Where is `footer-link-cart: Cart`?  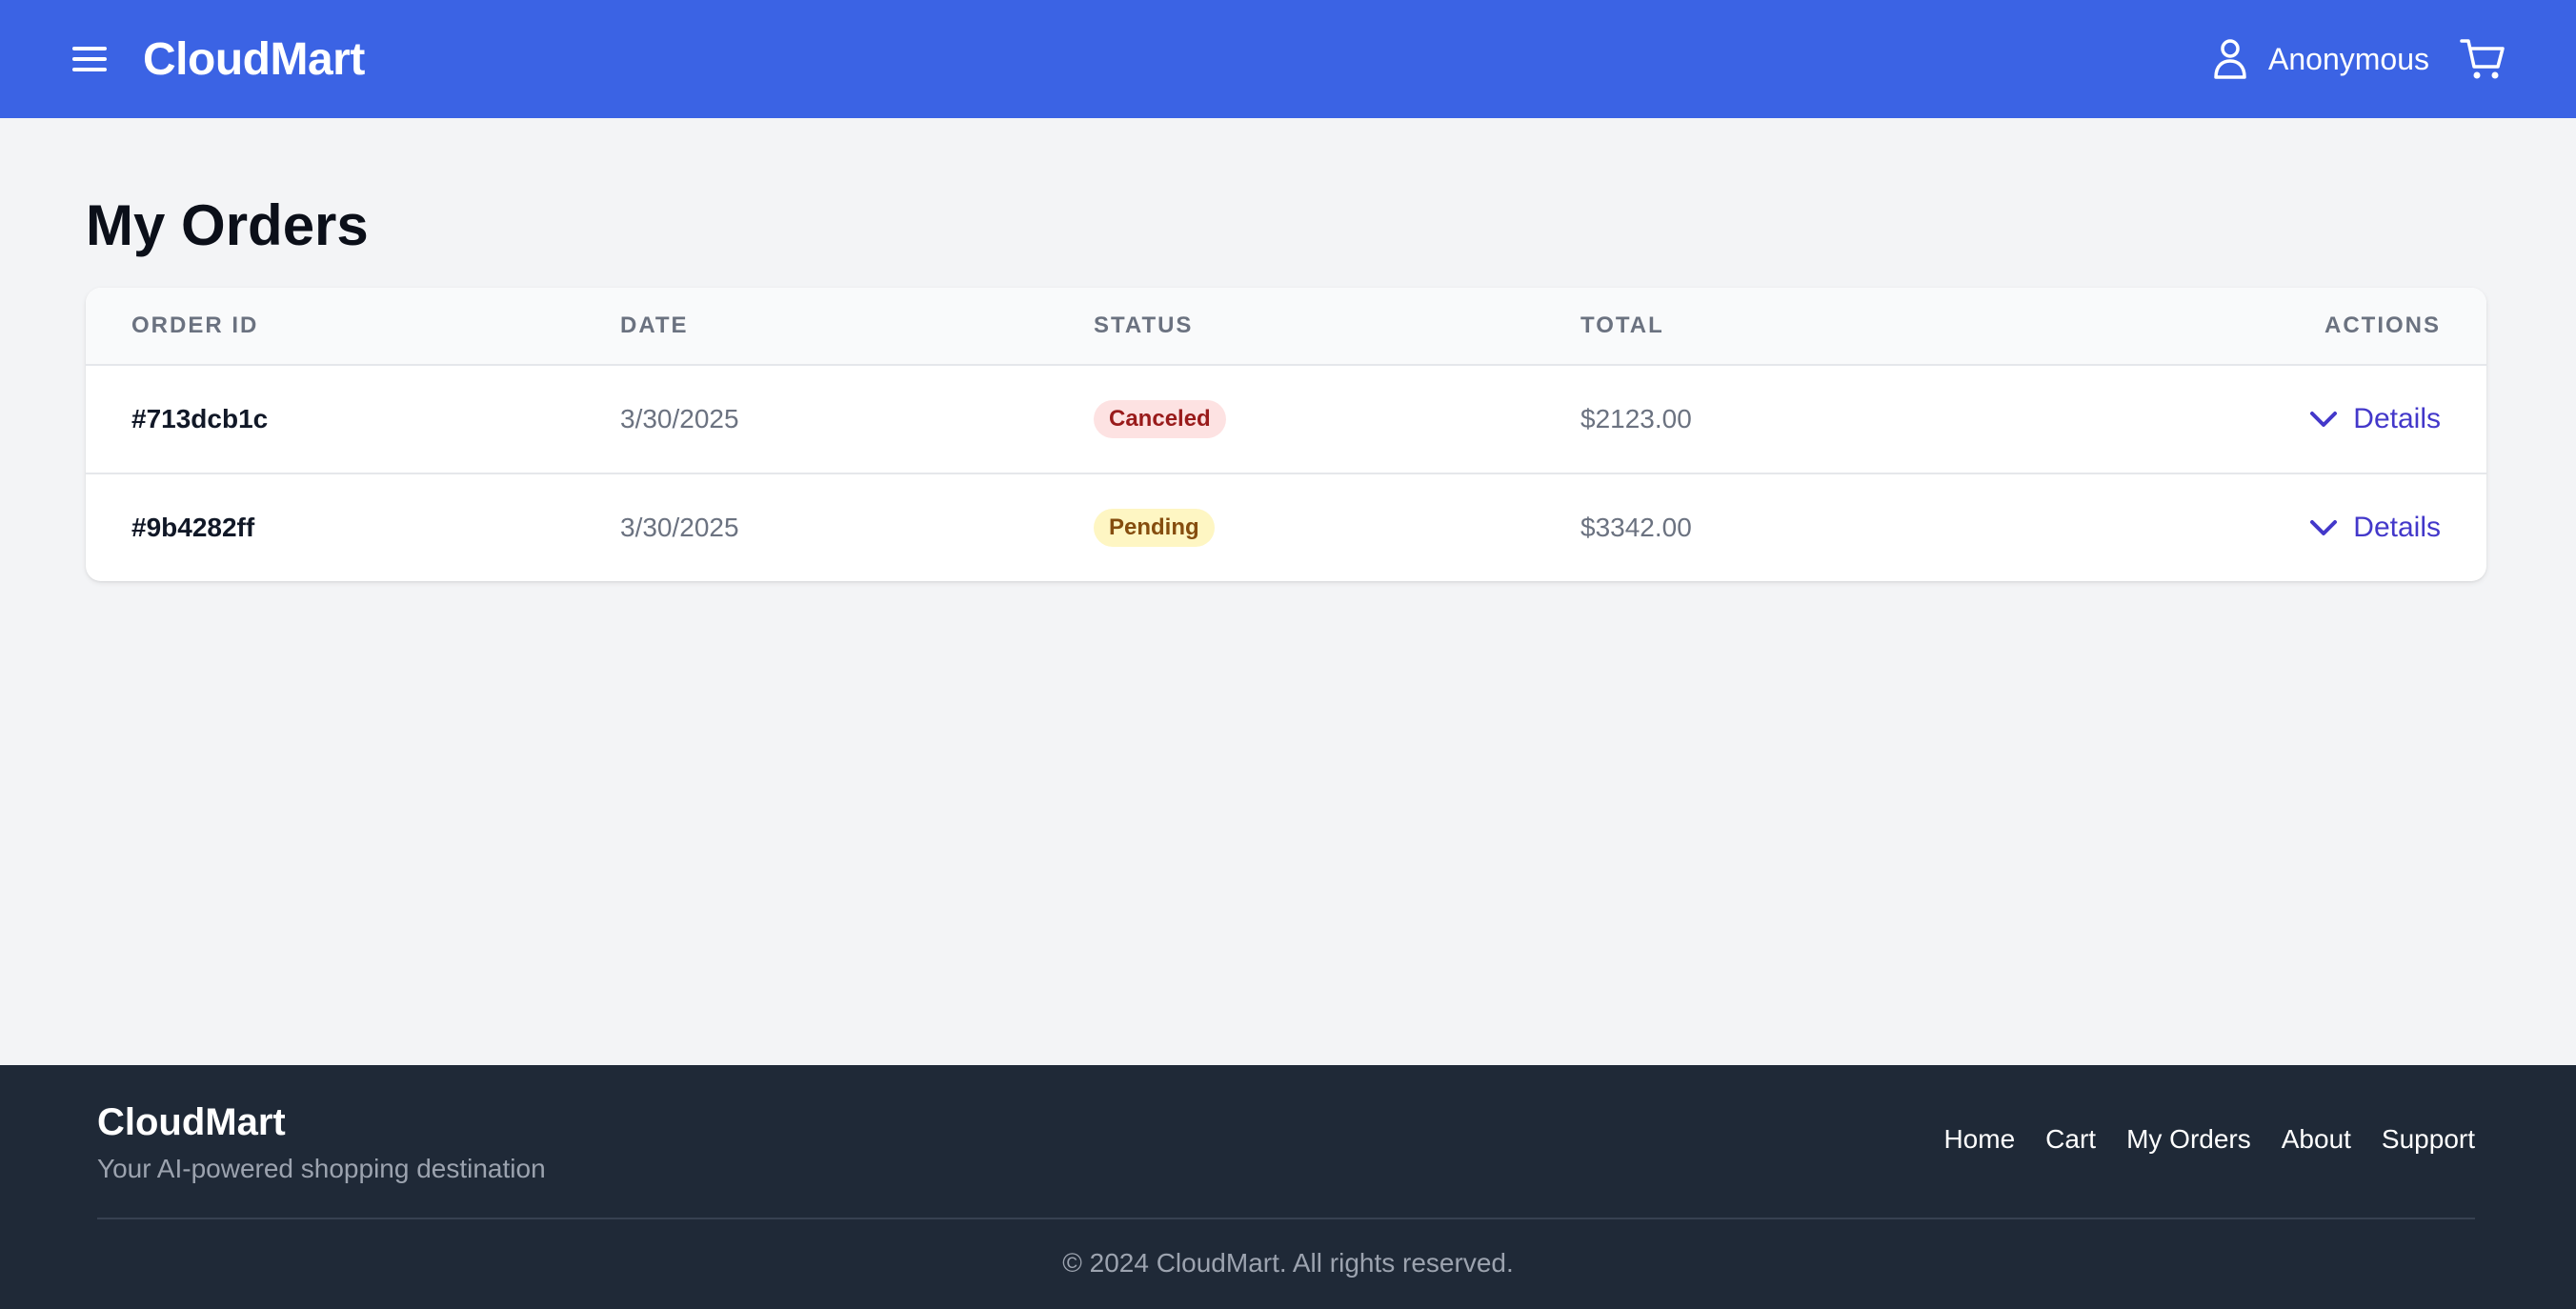
footer-link-cart: Cart is located at coordinates (2070, 1139).